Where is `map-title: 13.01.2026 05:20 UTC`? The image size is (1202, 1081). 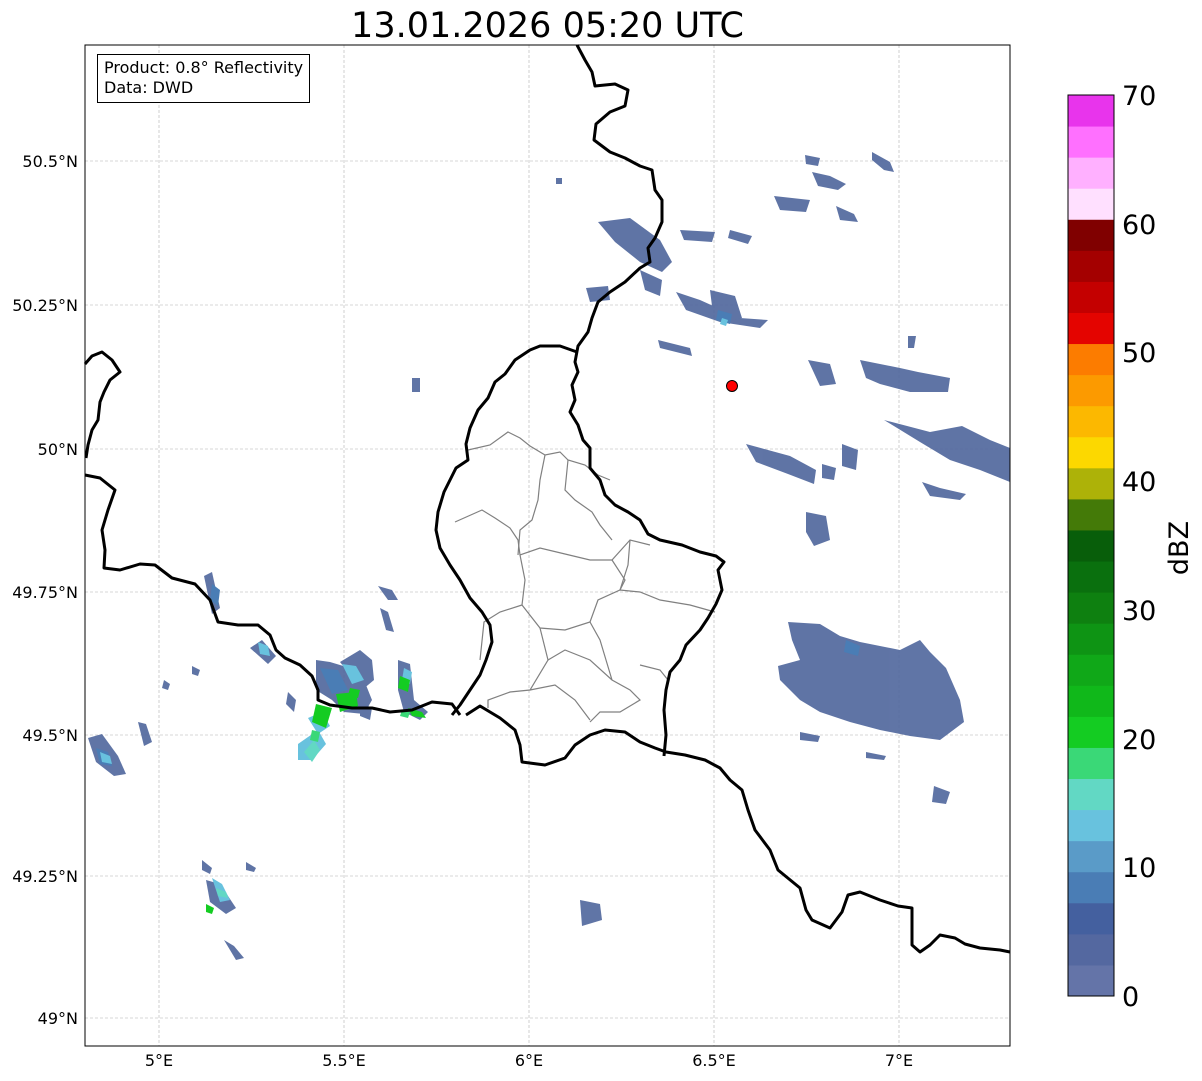
map-title: 13.01.2026 05:20 UTC is located at coordinates (547, 26).